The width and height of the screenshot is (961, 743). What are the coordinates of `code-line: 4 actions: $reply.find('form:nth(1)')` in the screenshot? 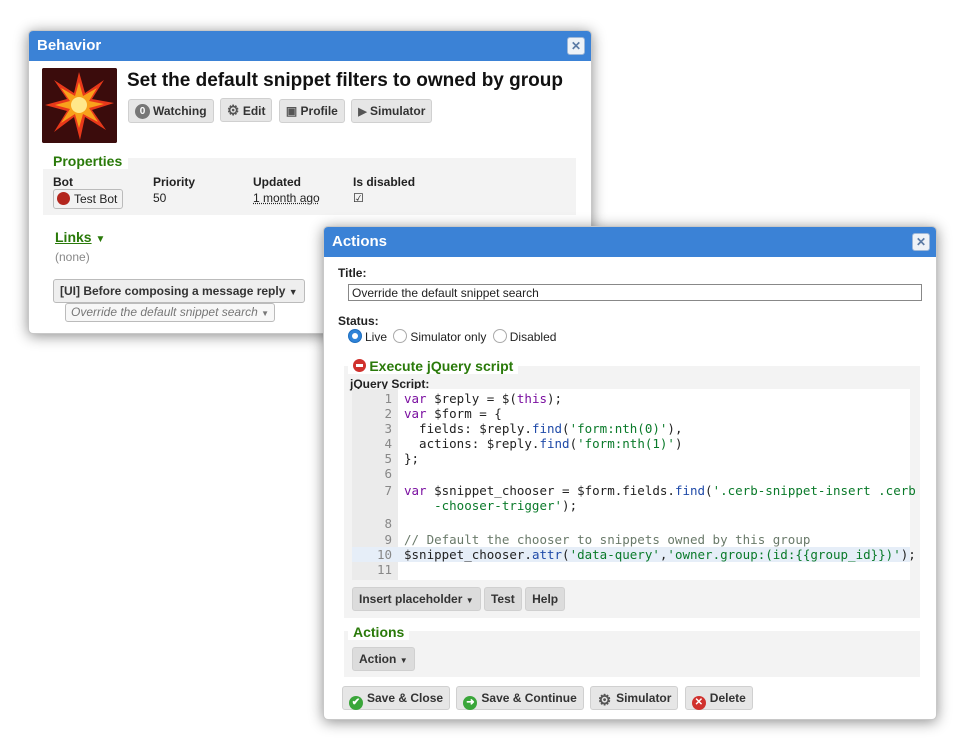 It's located at (533, 443).